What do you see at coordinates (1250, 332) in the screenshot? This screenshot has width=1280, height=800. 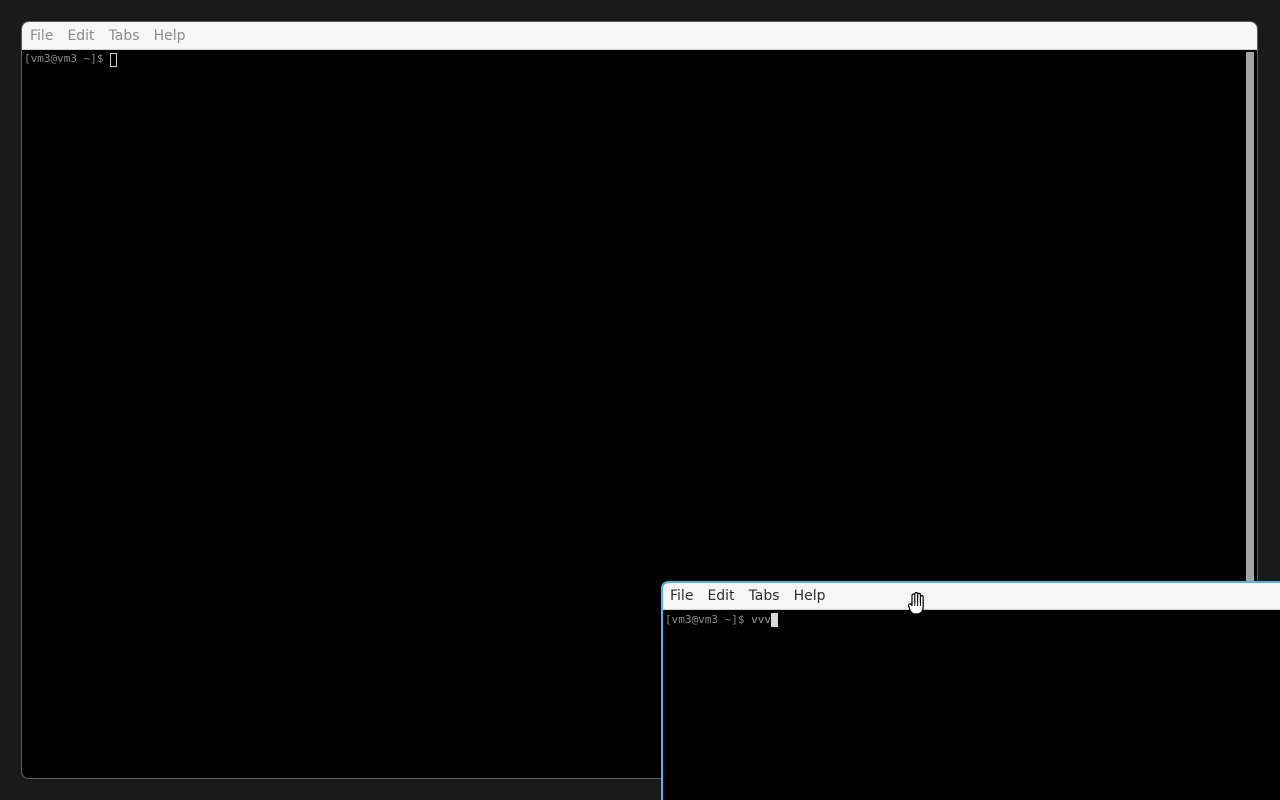 I see `scrollbar-thumb` at bounding box center [1250, 332].